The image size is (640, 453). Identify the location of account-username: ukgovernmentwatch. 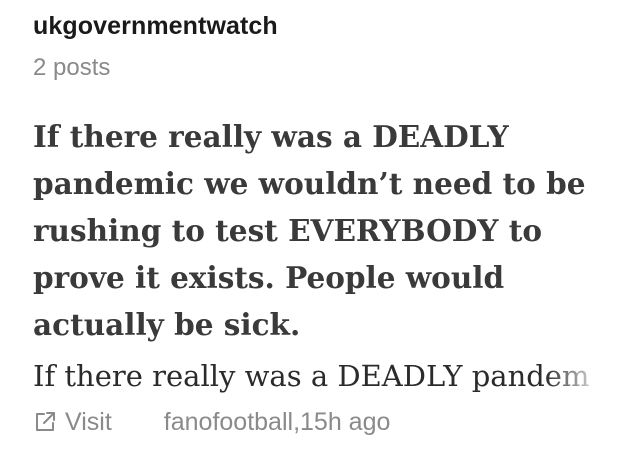
(155, 26).